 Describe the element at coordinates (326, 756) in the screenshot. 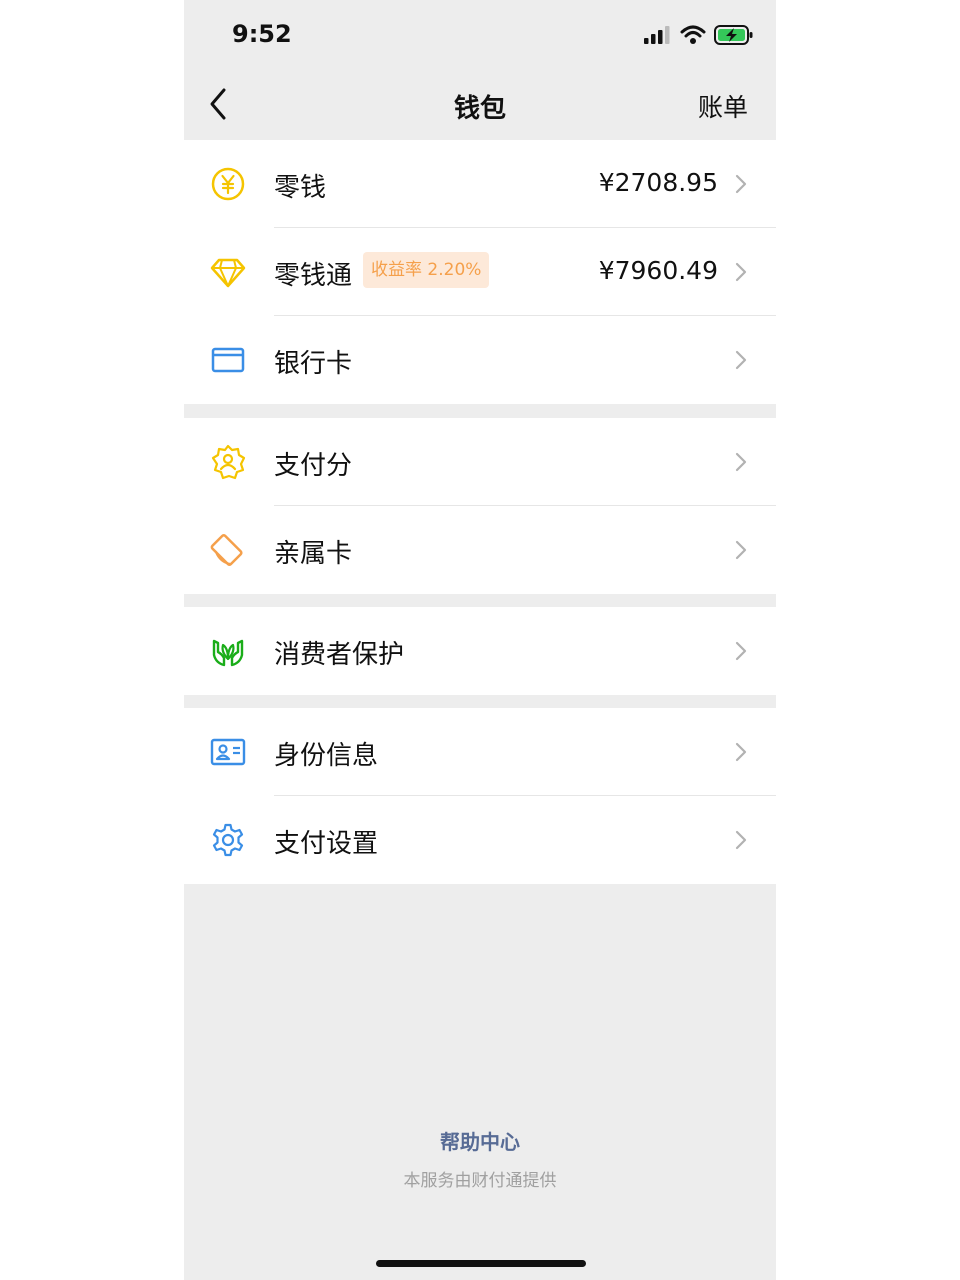

I see `list-item-label: 身份信息` at that location.